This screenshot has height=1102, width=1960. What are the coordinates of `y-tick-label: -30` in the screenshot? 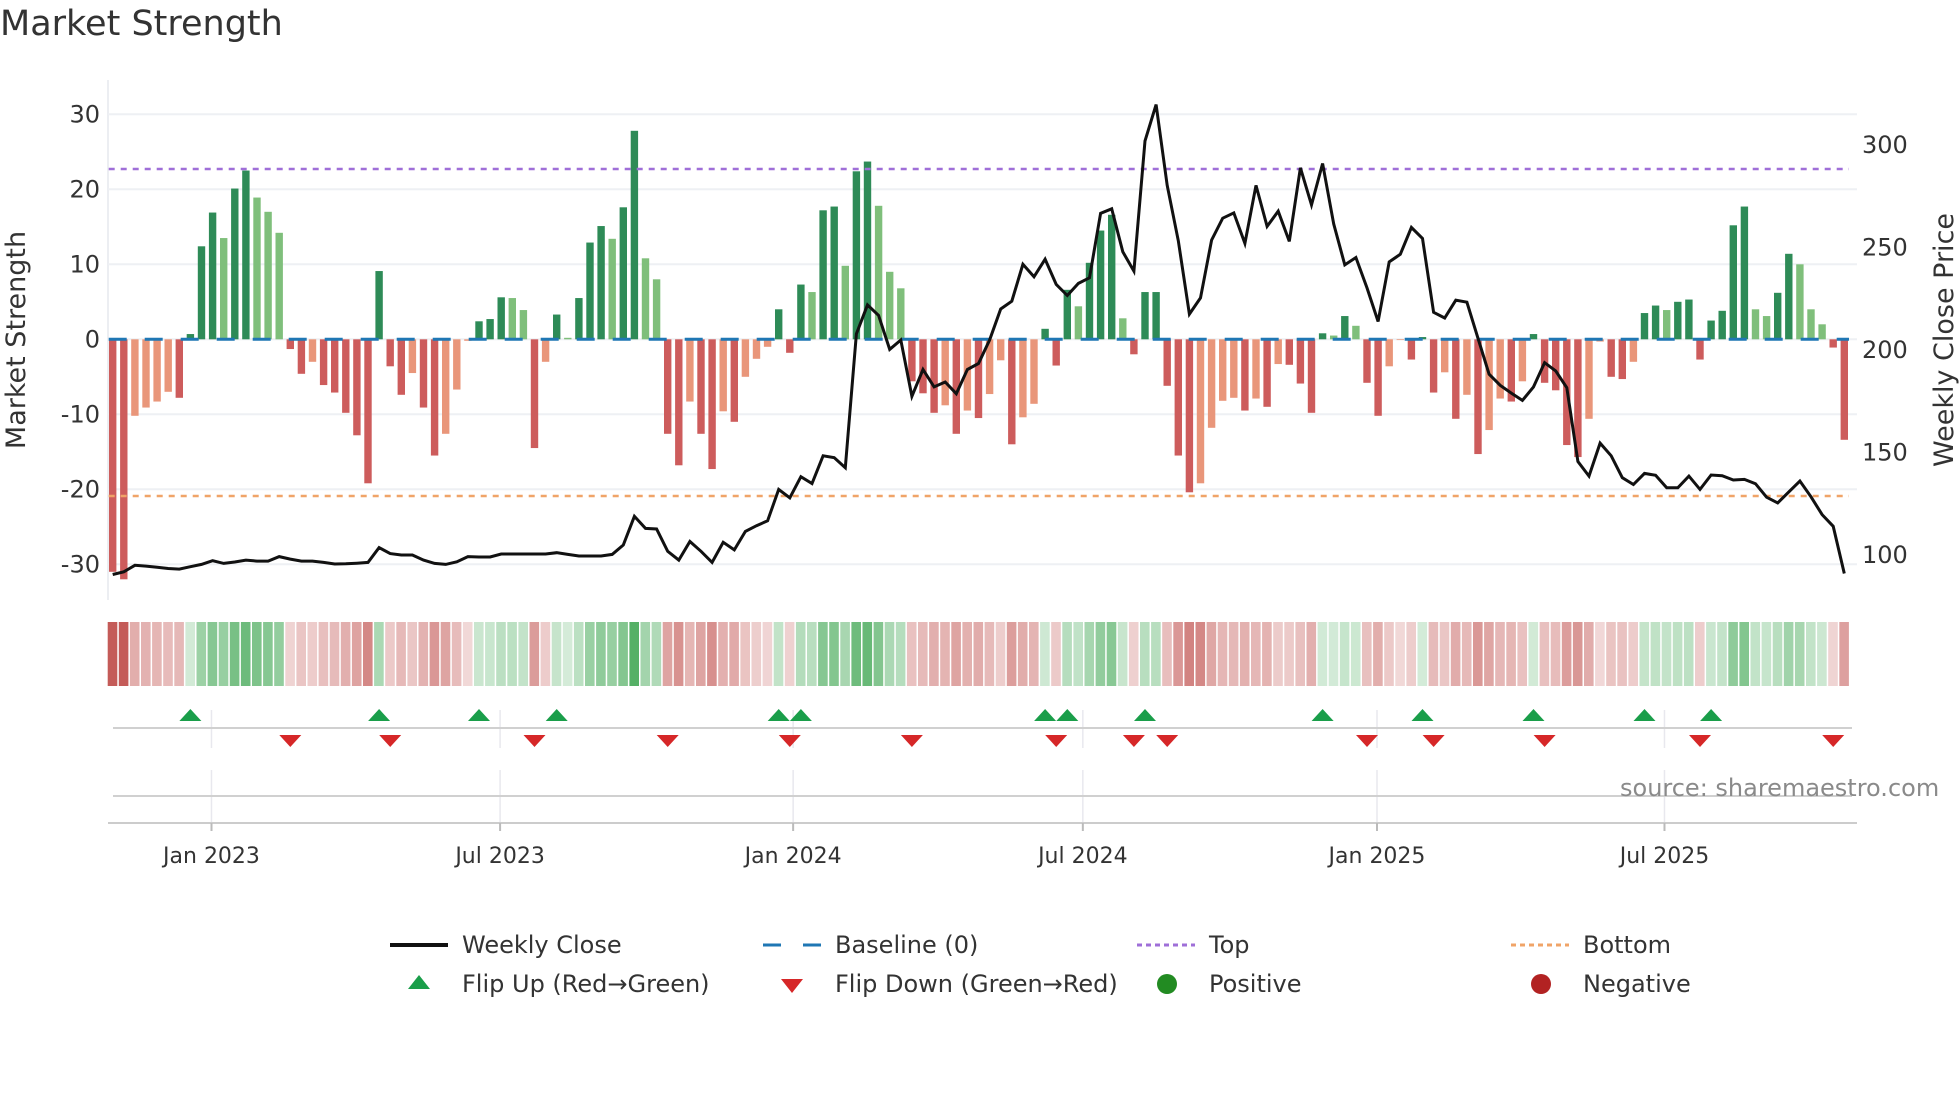 It's located at (80, 564).